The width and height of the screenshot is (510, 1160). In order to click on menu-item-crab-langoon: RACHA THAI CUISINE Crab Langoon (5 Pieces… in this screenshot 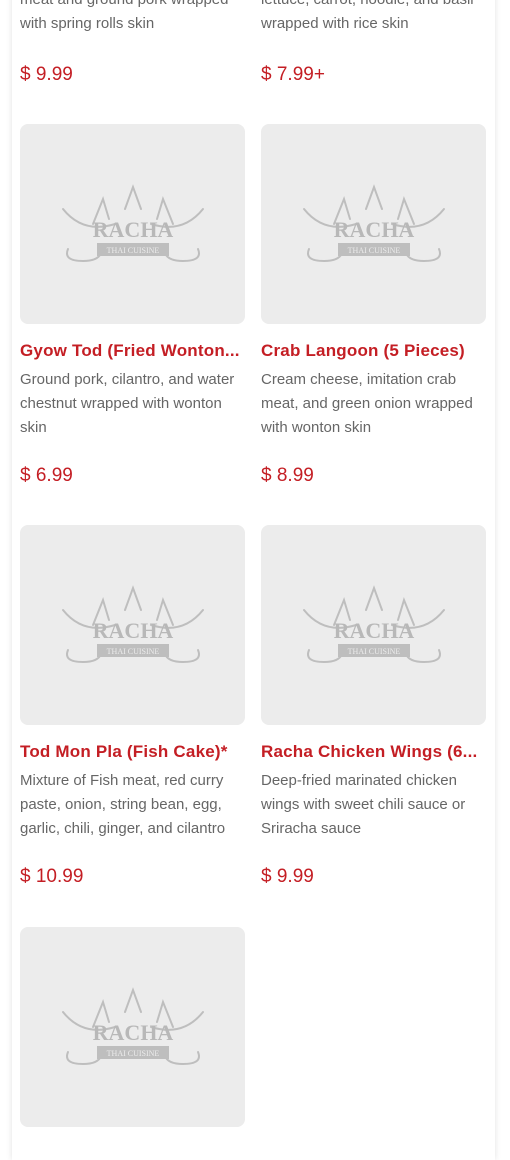, I will do `click(374, 282)`.